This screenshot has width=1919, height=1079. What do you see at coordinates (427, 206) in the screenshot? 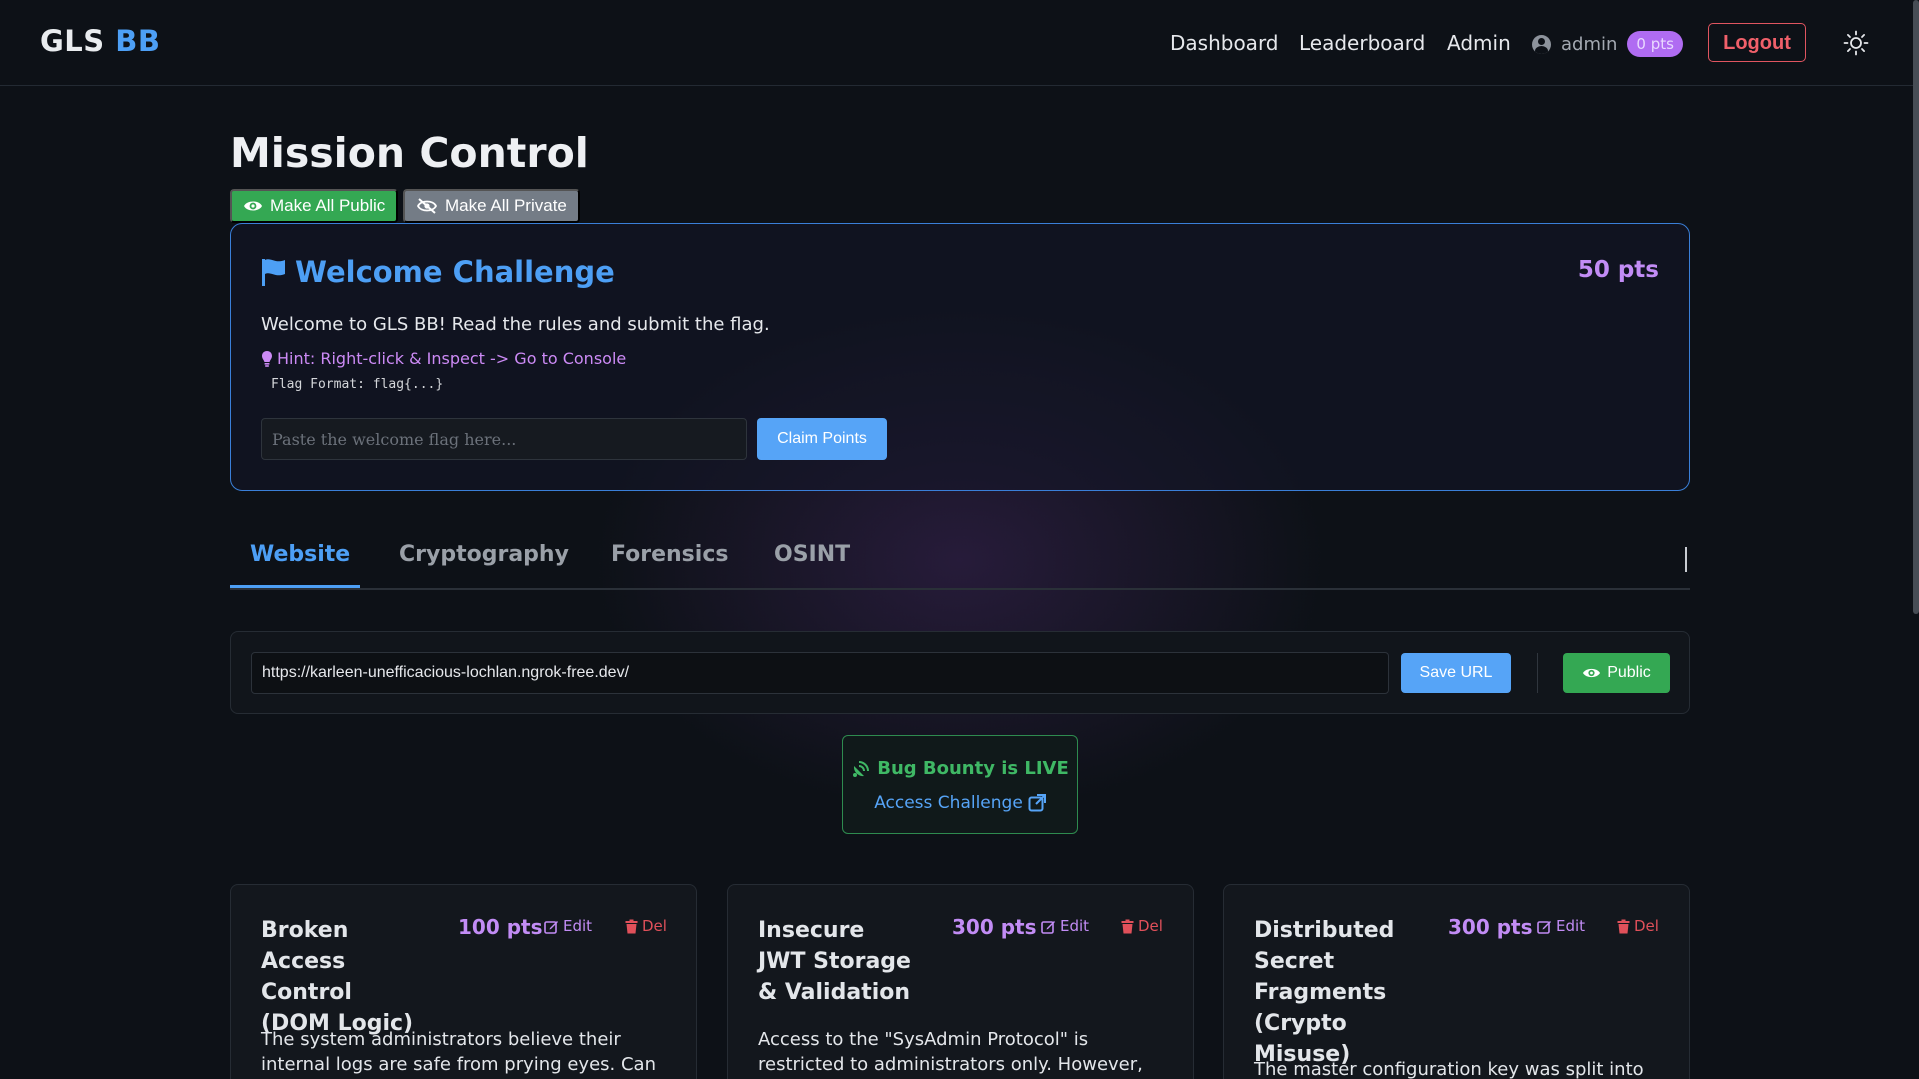
I see `eye-slash-icon` at bounding box center [427, 206].